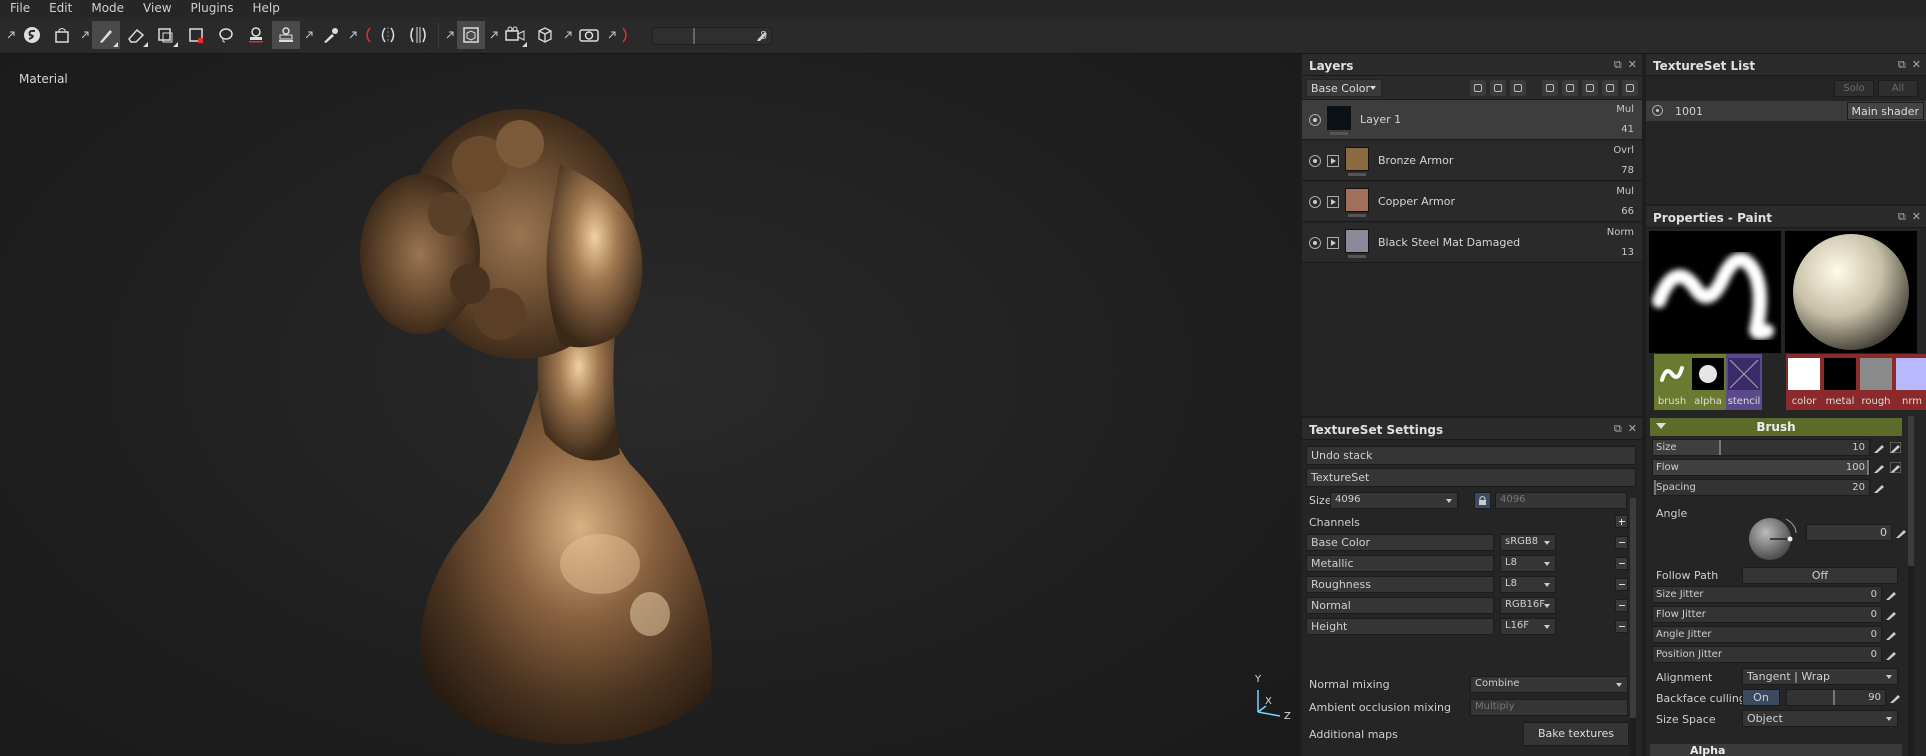 The width and height of the screenshot is (1926, 756). I want to click on size-height-field: 4096, so click(1561, 500).